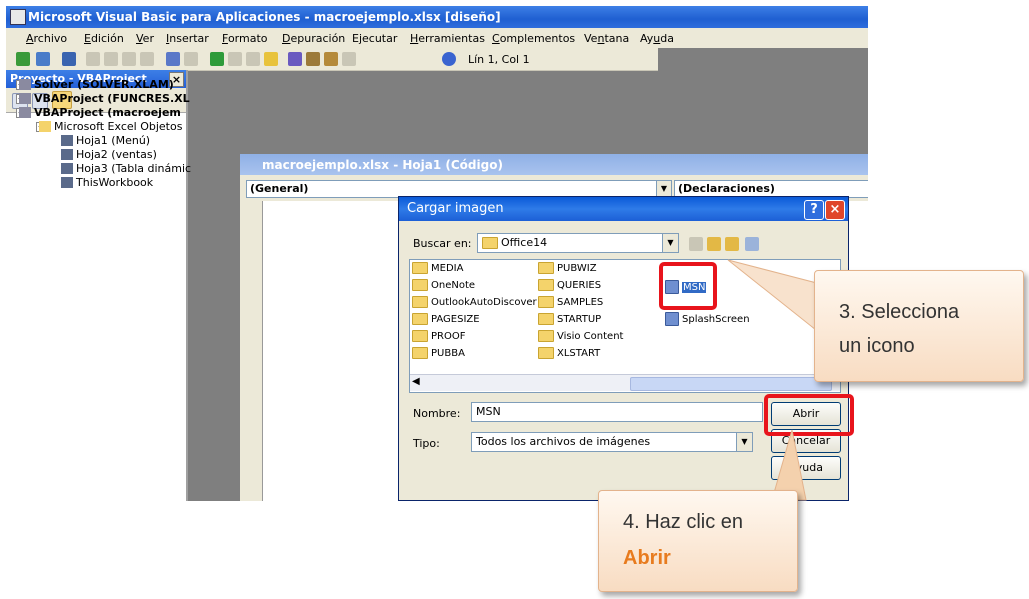 The width and height of the screenshot is (1029, 599). I want to click on step4-line2: Abrir, so click(647, 558).